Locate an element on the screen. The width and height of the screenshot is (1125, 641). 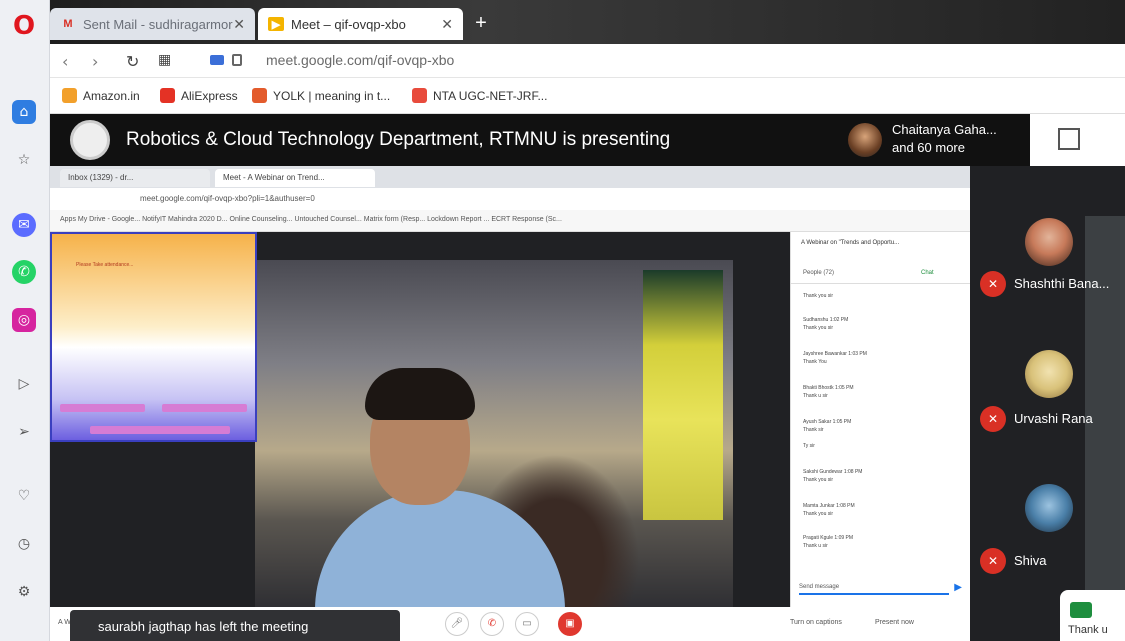
layout-toggle is located at coordinates (1077, 140).